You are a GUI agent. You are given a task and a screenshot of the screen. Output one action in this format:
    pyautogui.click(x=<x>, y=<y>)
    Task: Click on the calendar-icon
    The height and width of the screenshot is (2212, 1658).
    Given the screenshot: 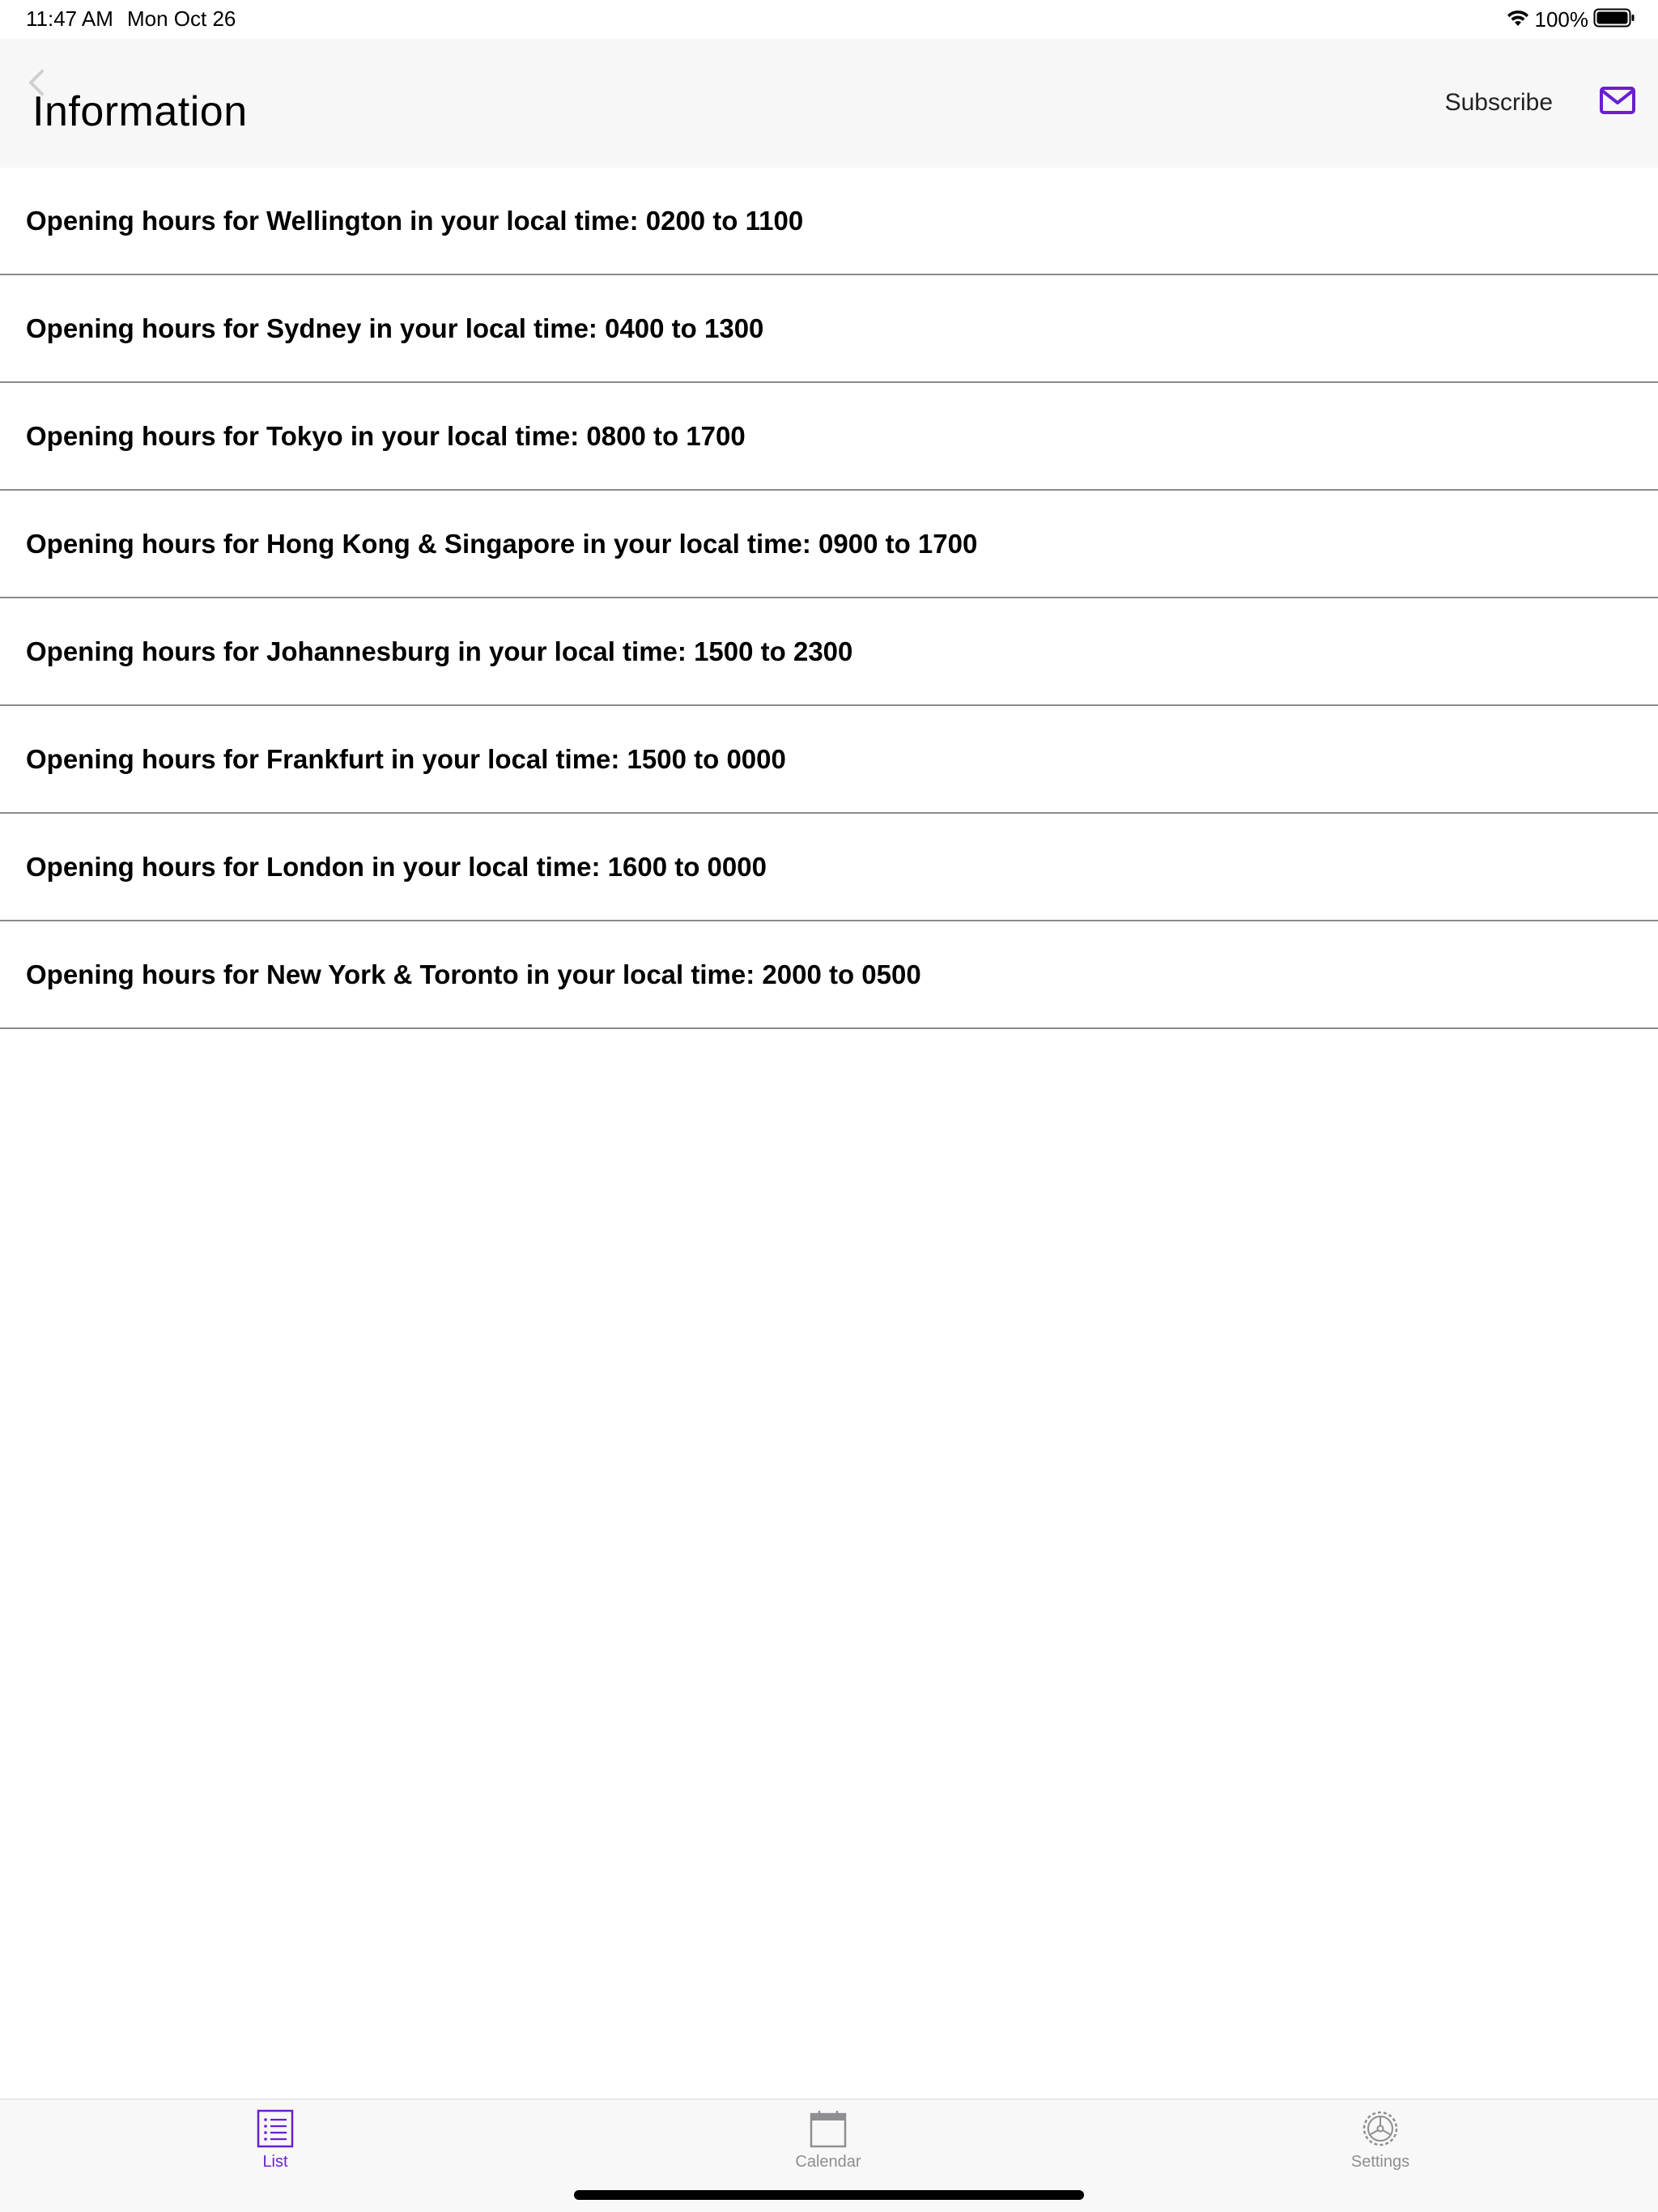 What is the action you would take?
    pyautogui.click(x=828, y=2129)
    